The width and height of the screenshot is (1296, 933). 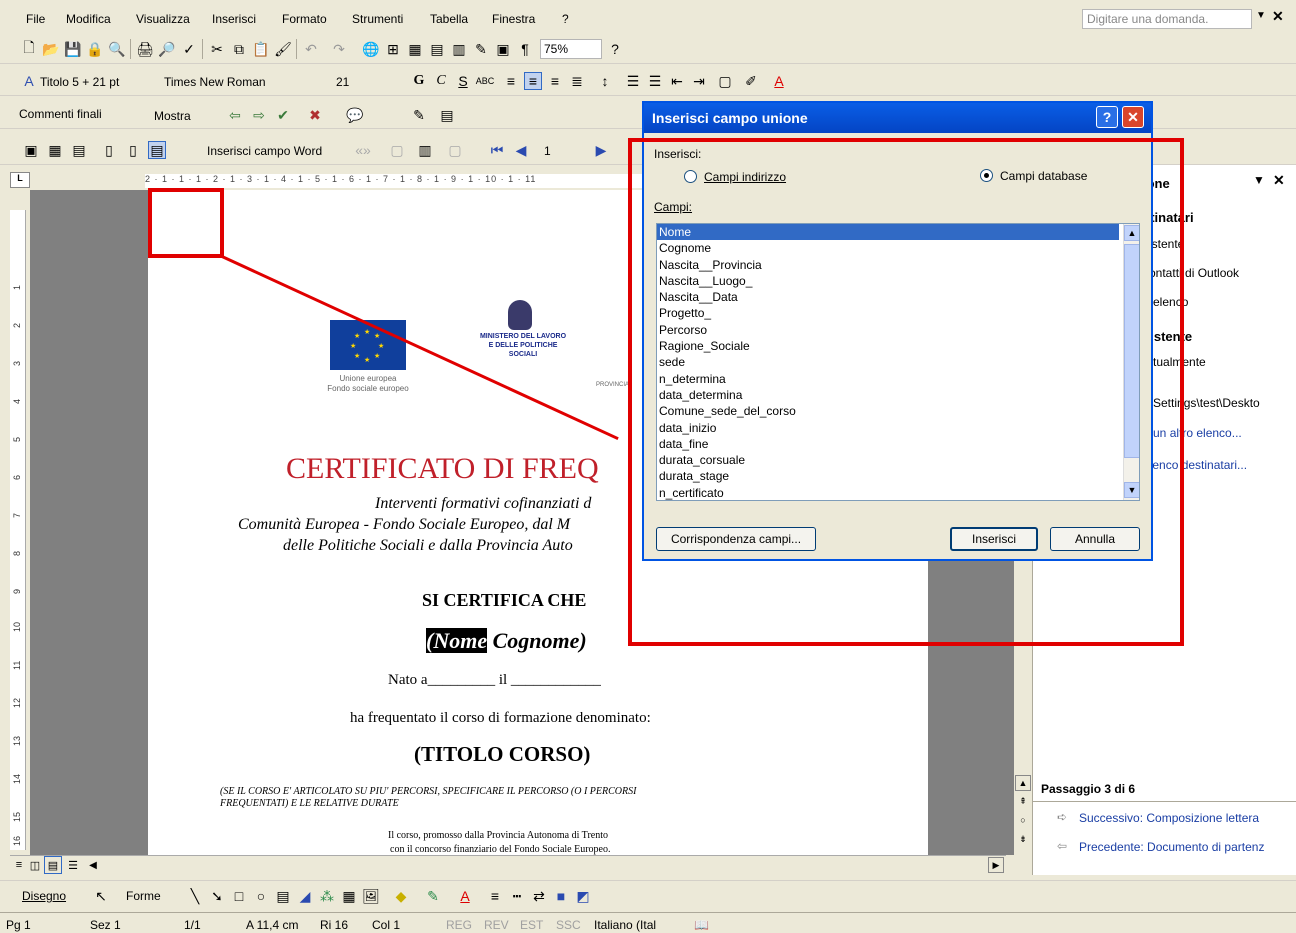 What do you see at coordinates (117, 49) in the screenshot?
I see `search-icon: 🔍` at bounding box center [117, 49].